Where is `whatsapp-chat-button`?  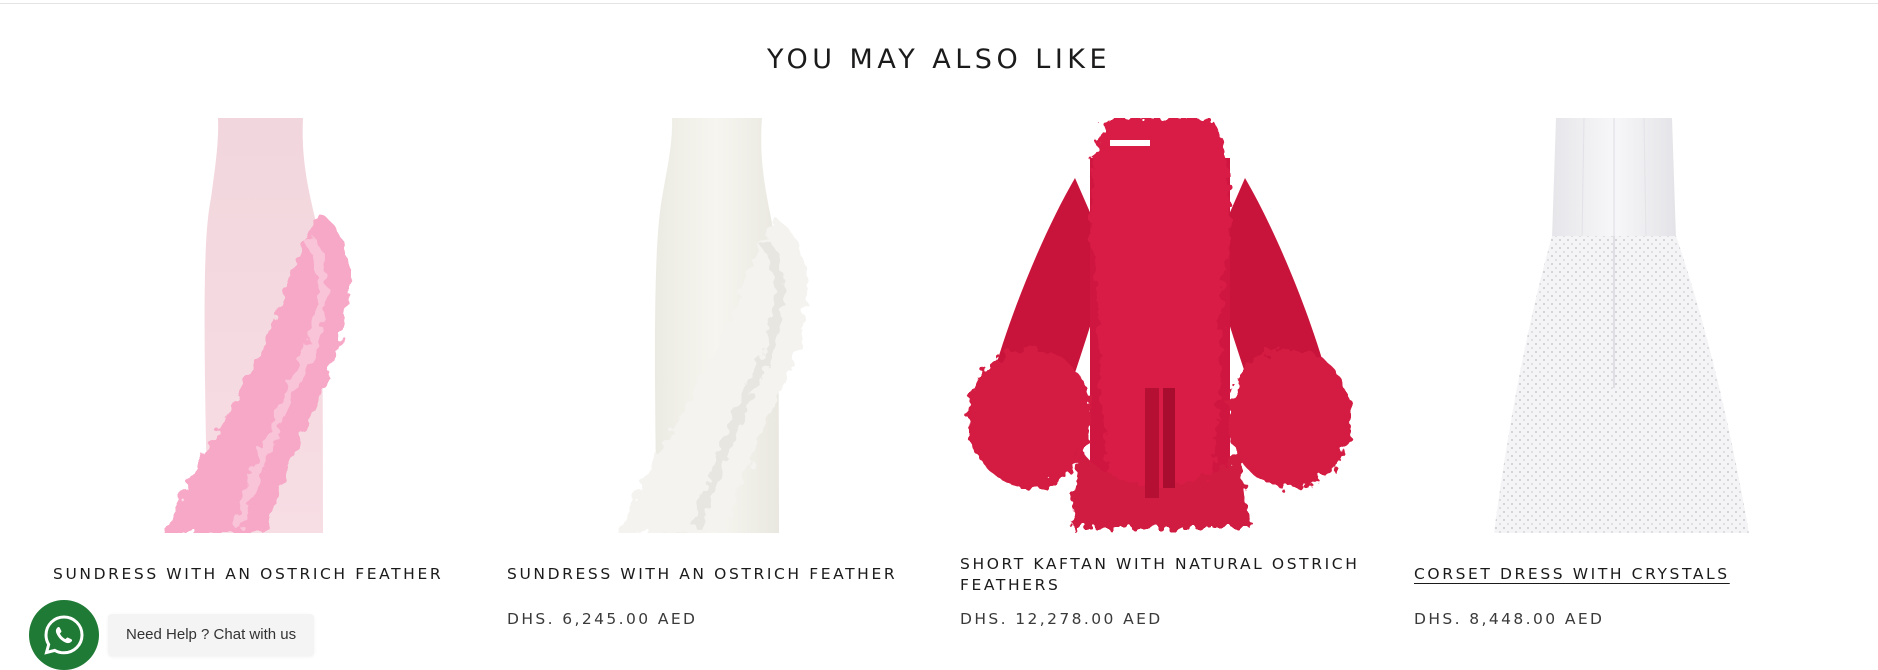
whatsapp-chat-button is located at coordinates (64, 635).